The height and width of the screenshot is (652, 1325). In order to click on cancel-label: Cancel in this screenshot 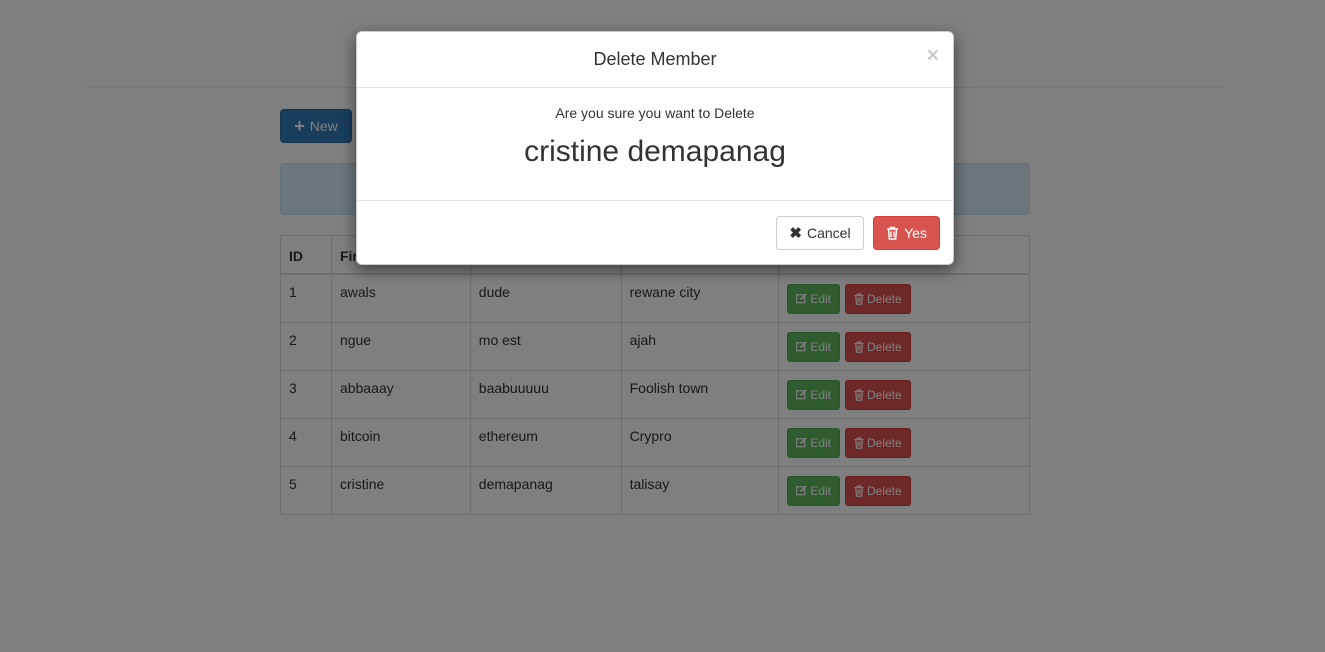, I will do `click(828, 233)`.